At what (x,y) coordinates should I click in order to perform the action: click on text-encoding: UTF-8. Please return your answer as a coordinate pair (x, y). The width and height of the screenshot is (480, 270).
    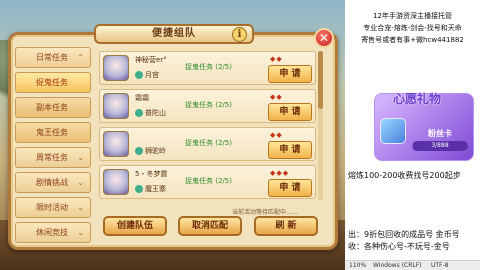
    Looking at the image, I should click on (440, 265).